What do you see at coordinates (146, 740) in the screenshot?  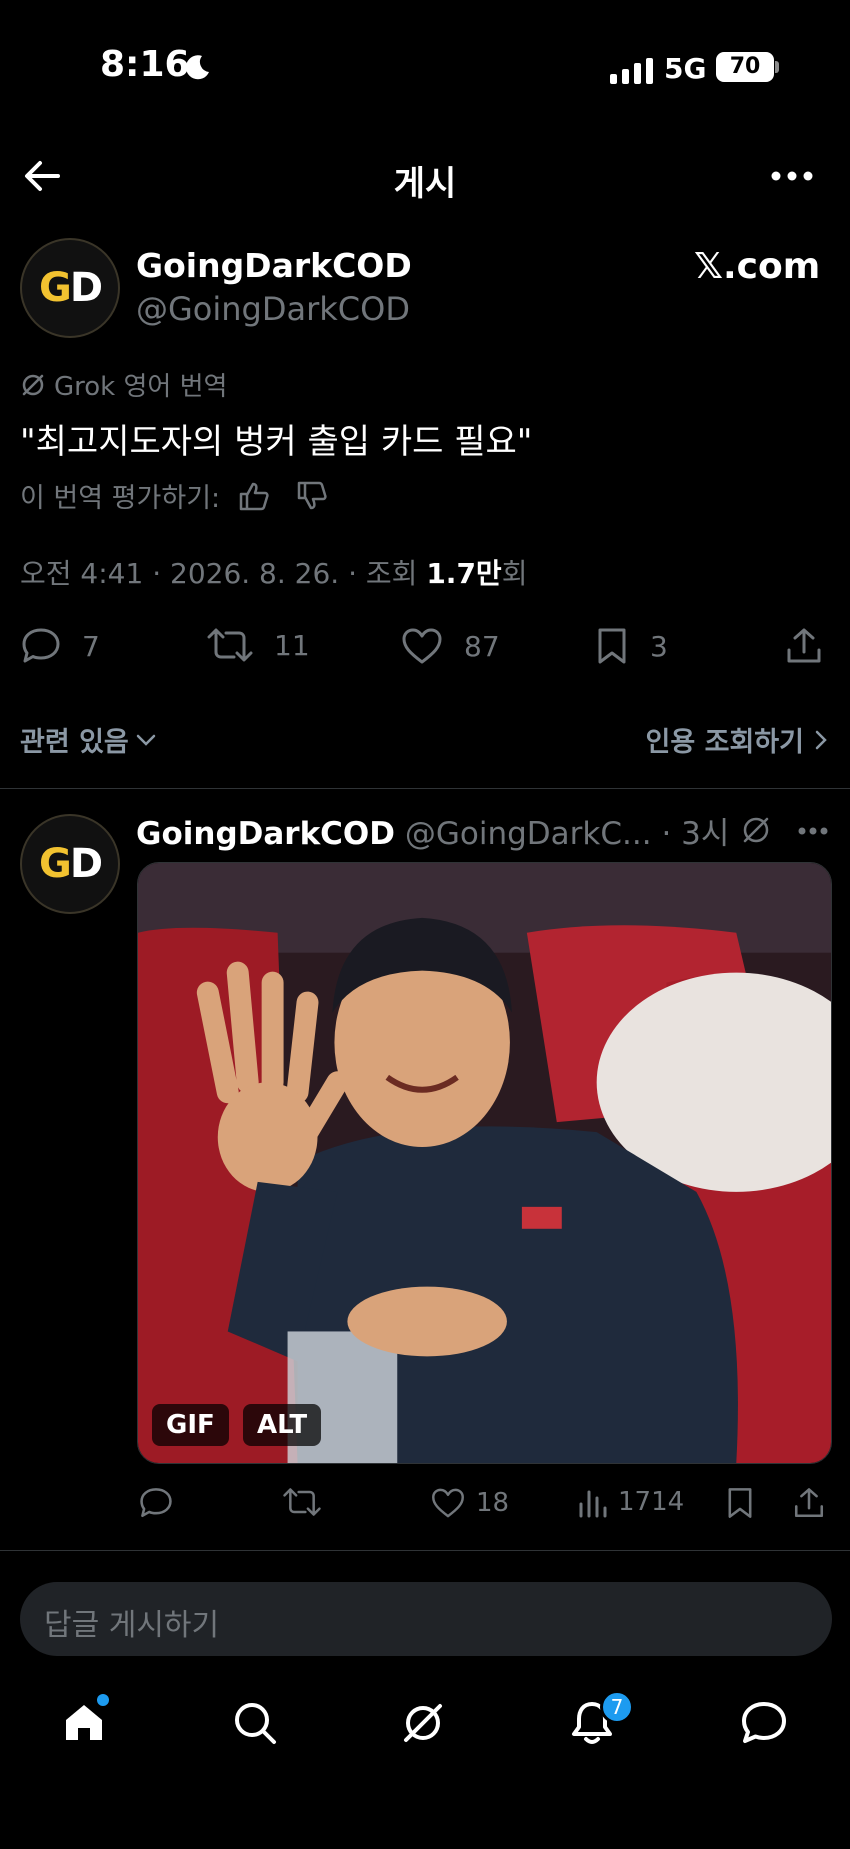 I see `chevron-down-icon` at bounding box center [146, 740].